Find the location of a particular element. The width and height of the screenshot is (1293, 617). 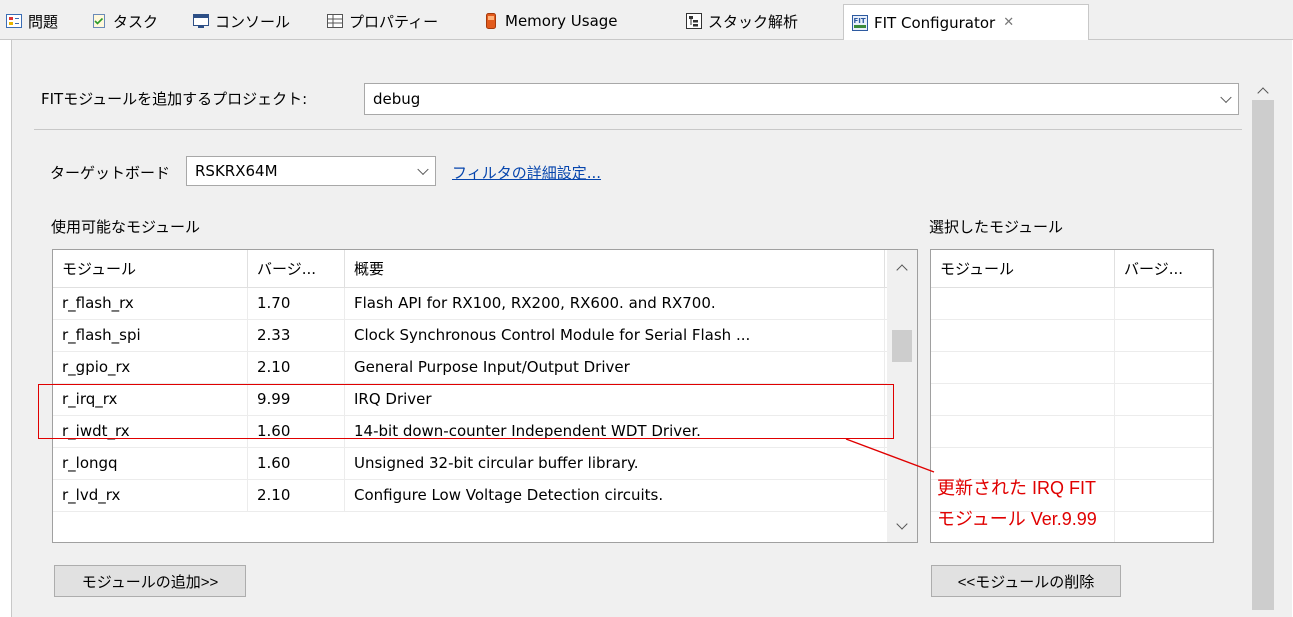

column-header-summary: 概要 is located at coordinates (615, 269).